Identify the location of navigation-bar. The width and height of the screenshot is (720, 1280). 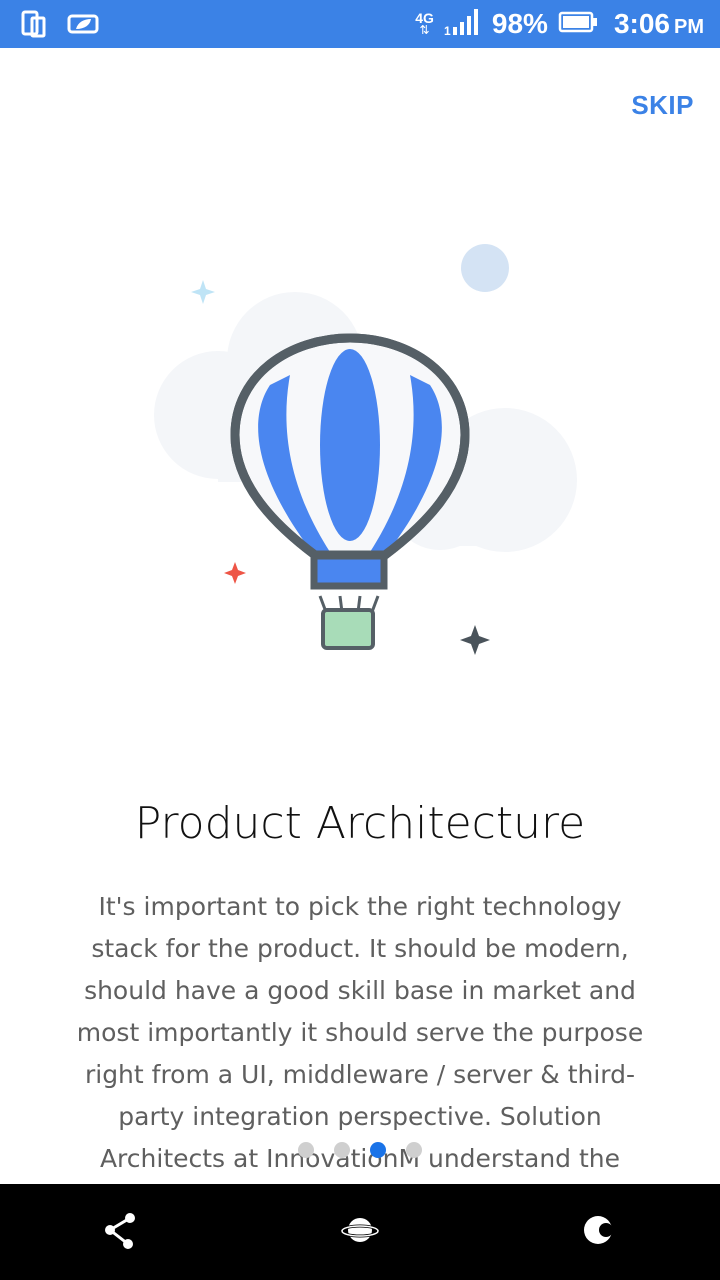
(360, 1232).